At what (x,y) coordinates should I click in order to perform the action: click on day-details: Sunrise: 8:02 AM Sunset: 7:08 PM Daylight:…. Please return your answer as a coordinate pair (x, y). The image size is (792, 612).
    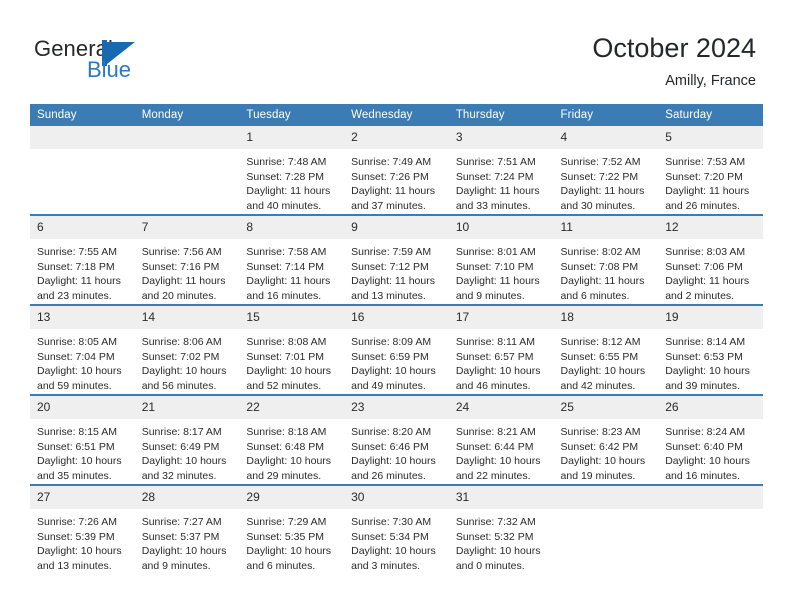
    Looking at the image, I should click on (606, 271).